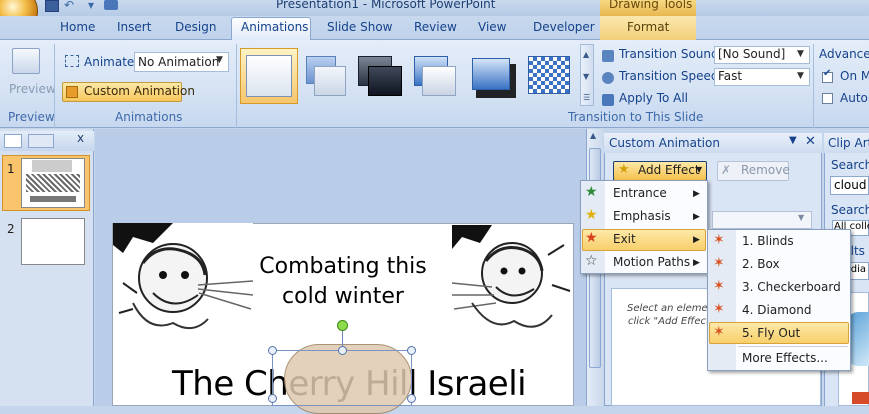 This screenshot has width=869, height=414. What do you see at coordinates (653, 98) in the screenshot?
I see `apply-to-all-button: Apply To All` at bounding box center [653, 98].